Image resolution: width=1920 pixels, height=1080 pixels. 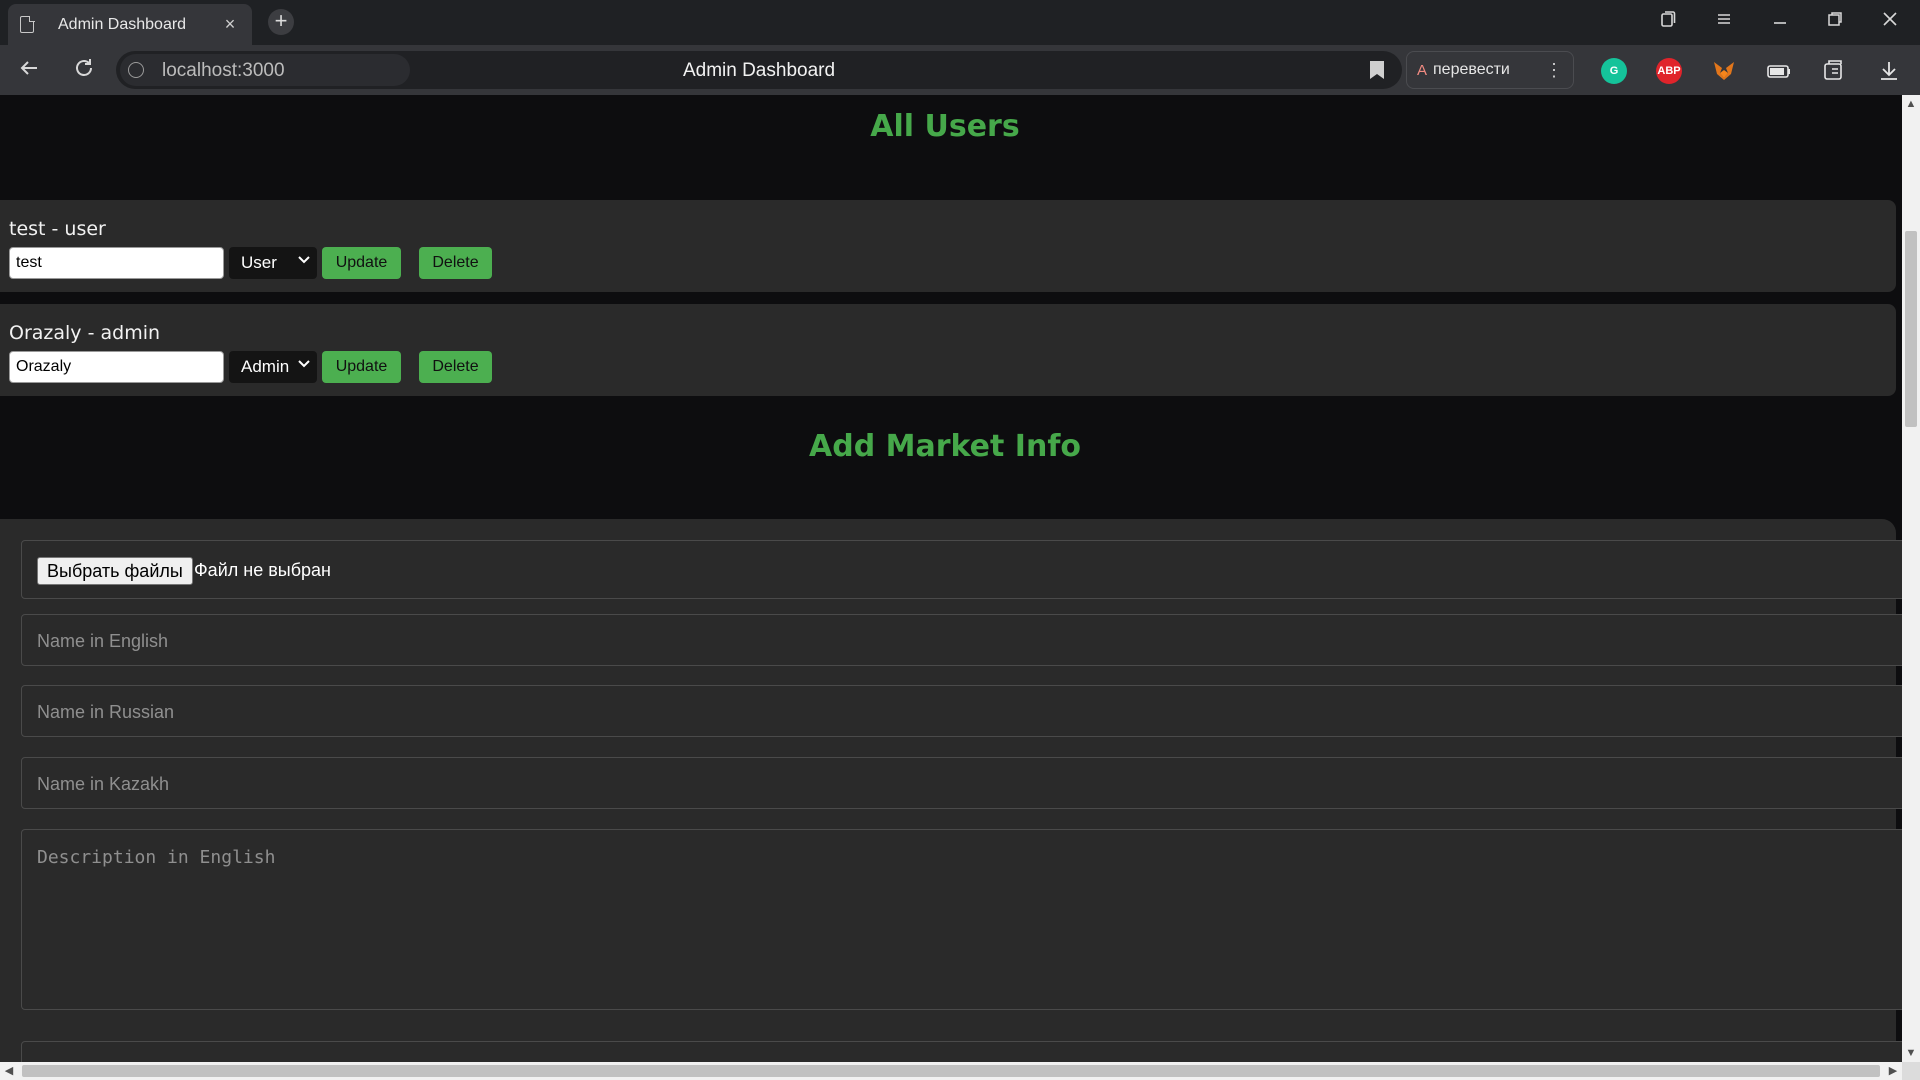 What do you see at coordinates (84, 71) in the screenshot?
I see `reload-icon` at bounding box center [84, 71].